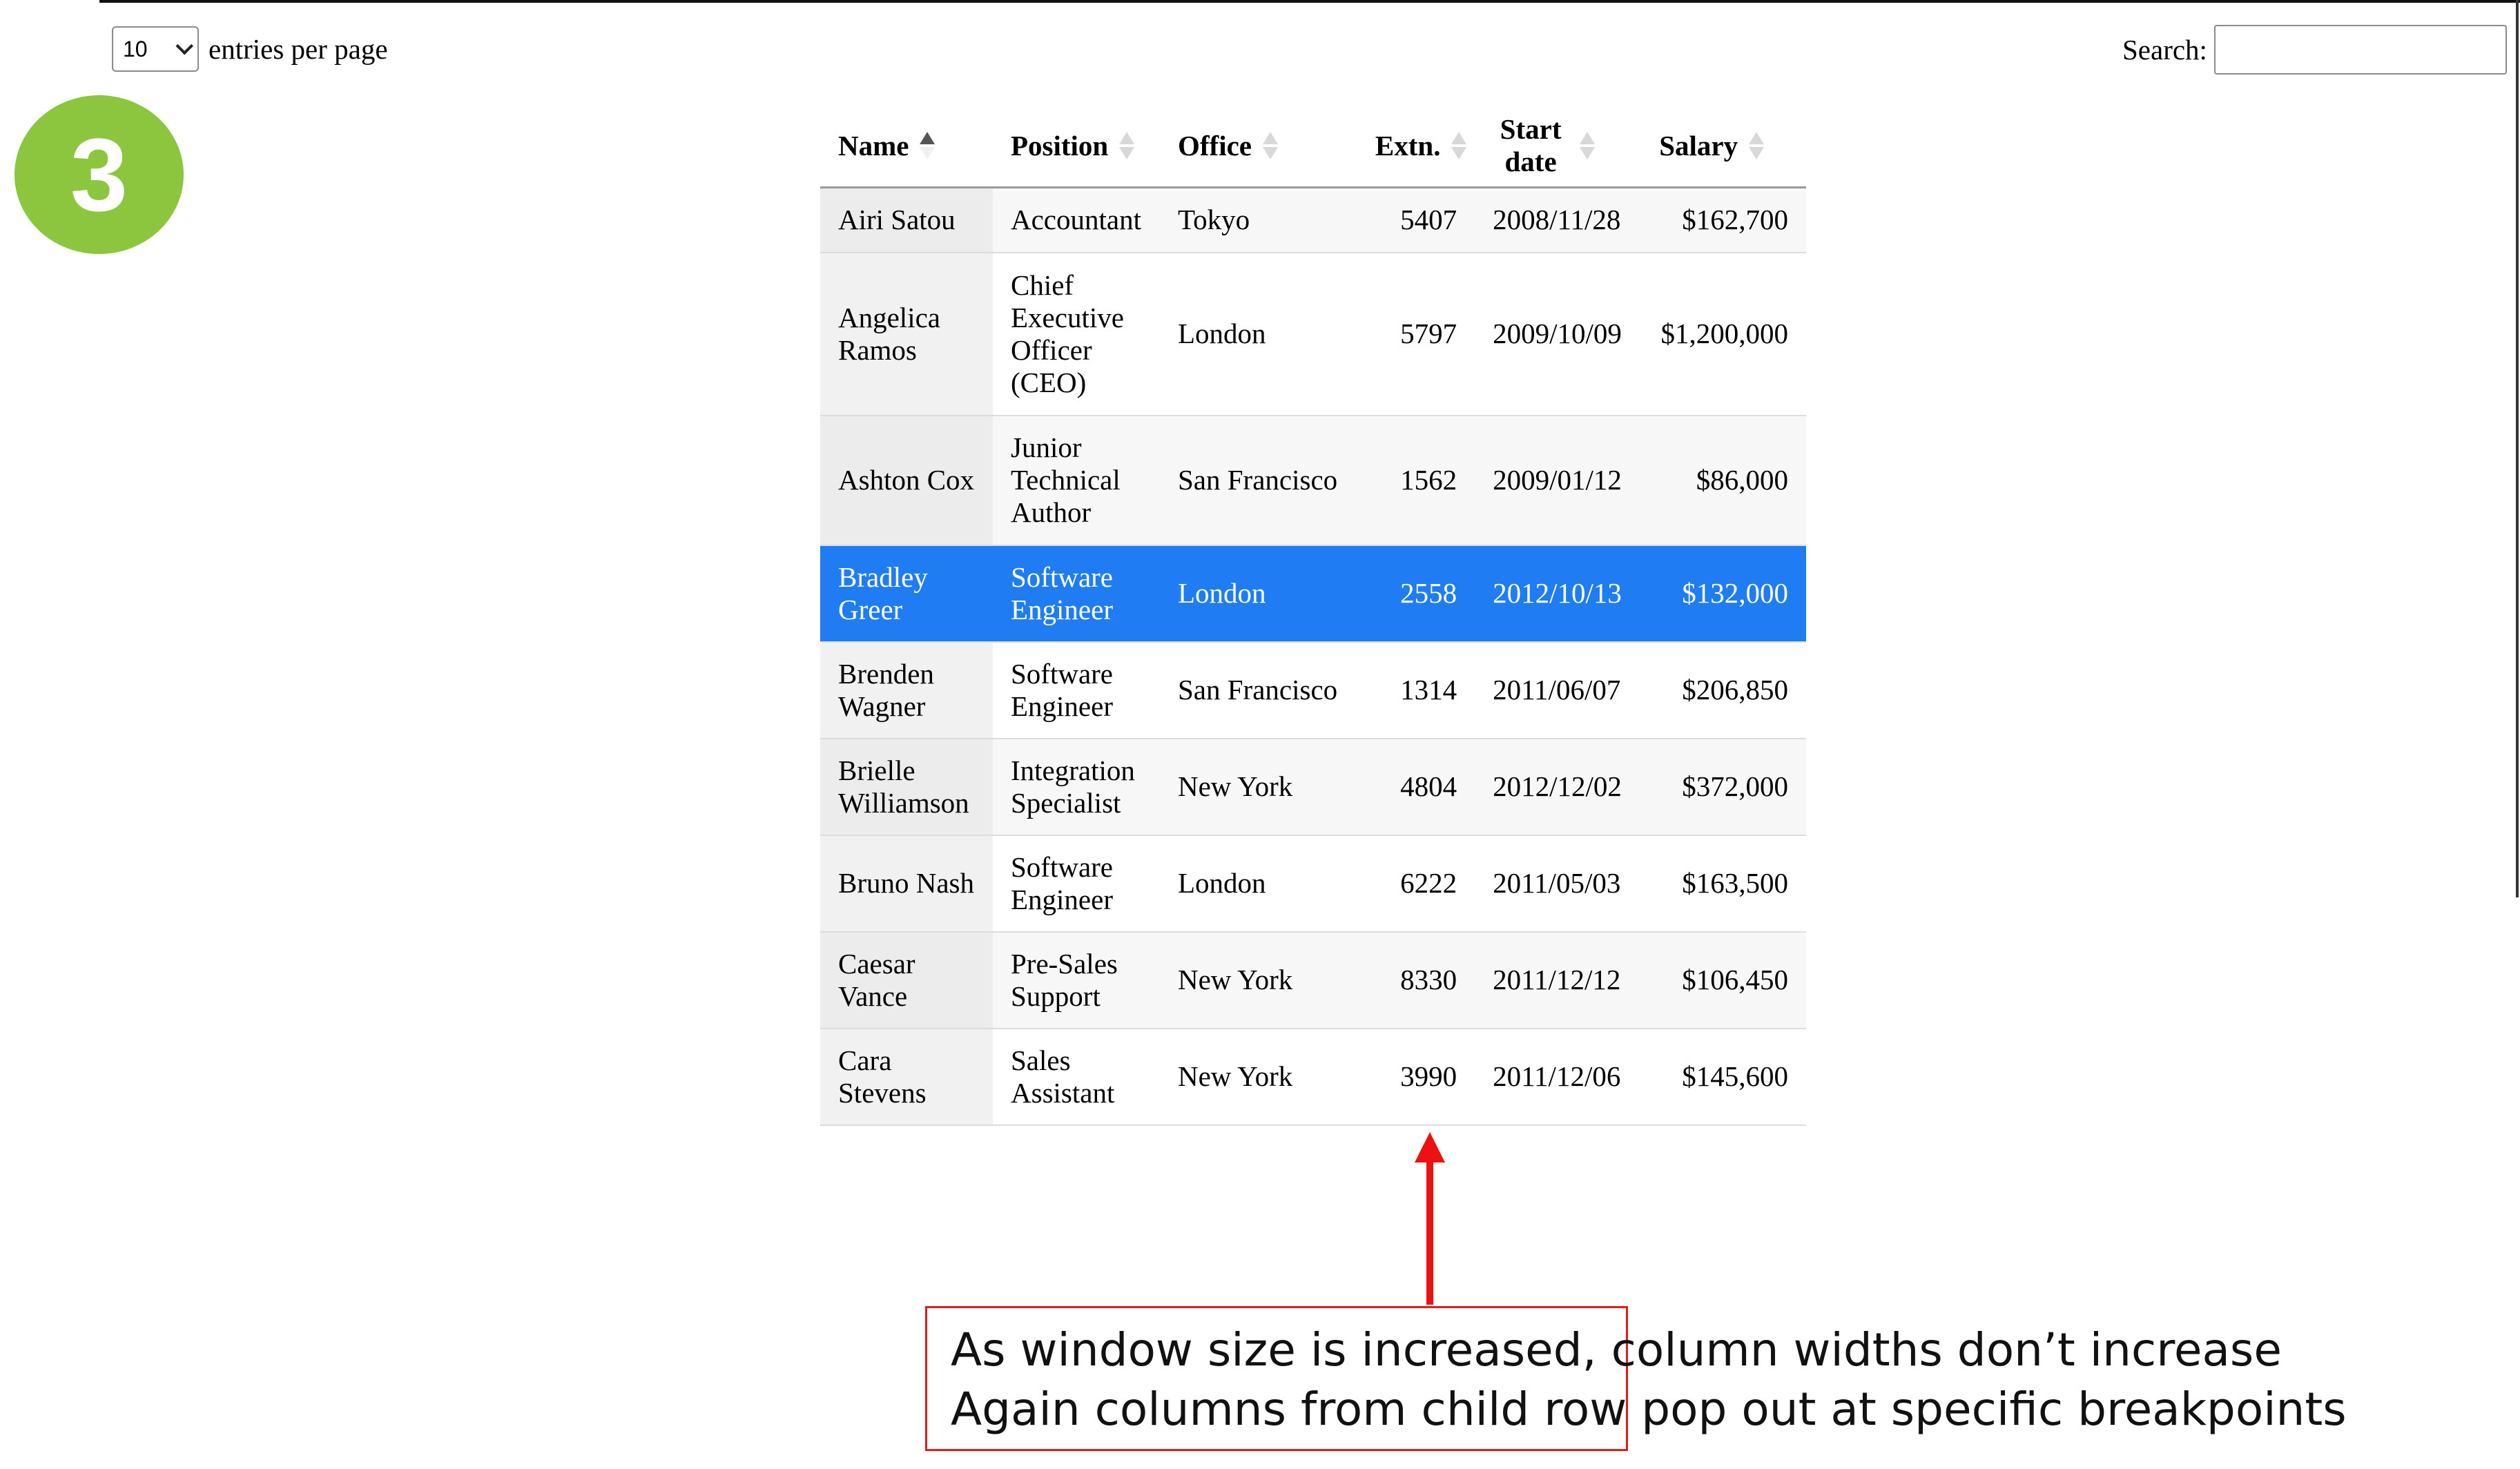 This screenshot has height=1469, width=2520. What do you see at coordinates (1076, 334) in the screenshot?
I see `cell-position: Chief Executive Officer (CEO)` at bounding box center [1076, 334].